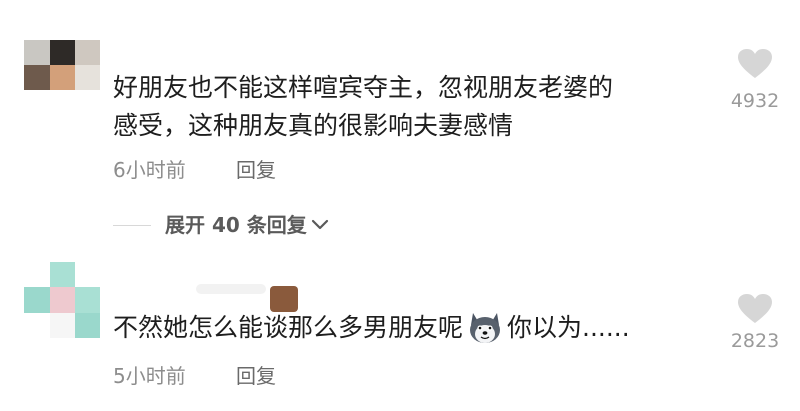  I want to click on comment-text-line: 好朋友也不能这样喧宾夺主，忽视朋友老婆的, so click(363, 87).